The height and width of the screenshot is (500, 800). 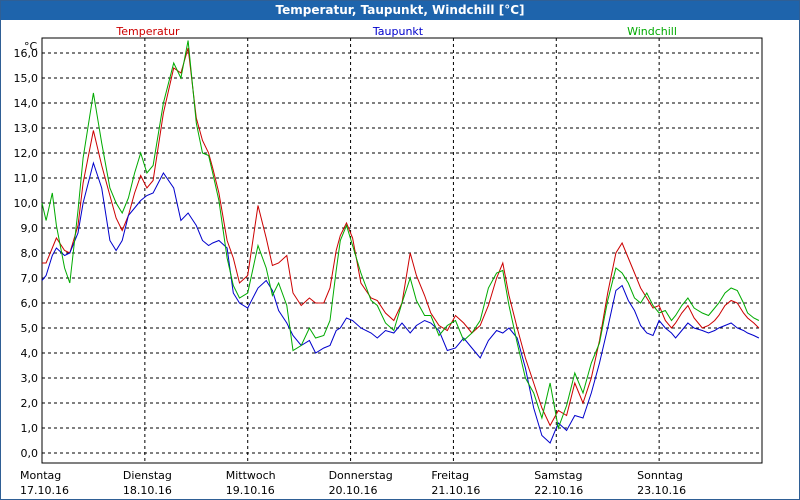 What do you see at coordinates (44, 490) in the screenshot?
I see `x-tick-date-label: 17.10.16` at bounding box center [44, 490].